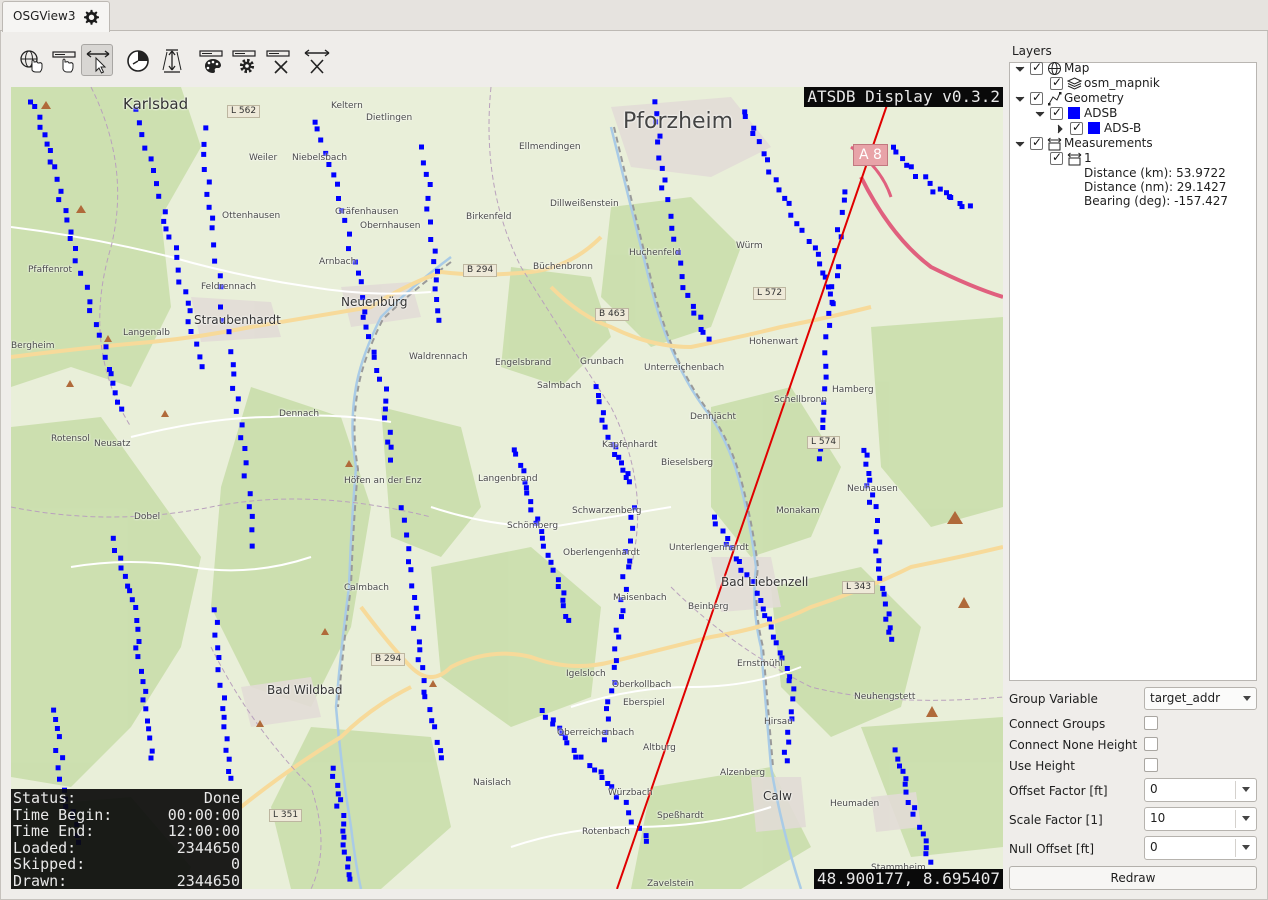 The image size is (1268, 900). What do you see at coordinates (1158, 818) in the screenshot?
I see `scale-factor-value: 10` at bounding box center [1158, 818].